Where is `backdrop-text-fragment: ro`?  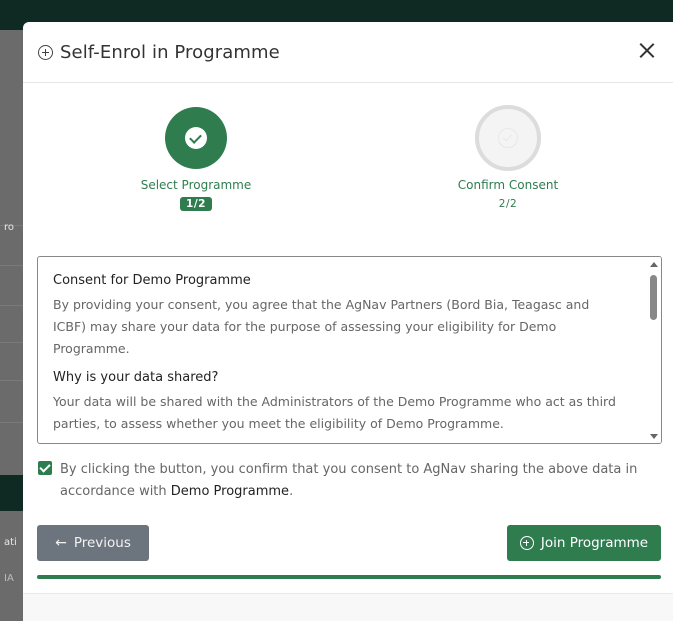
backdrop-text-fragment: ro is located at coordinates (9, 227).